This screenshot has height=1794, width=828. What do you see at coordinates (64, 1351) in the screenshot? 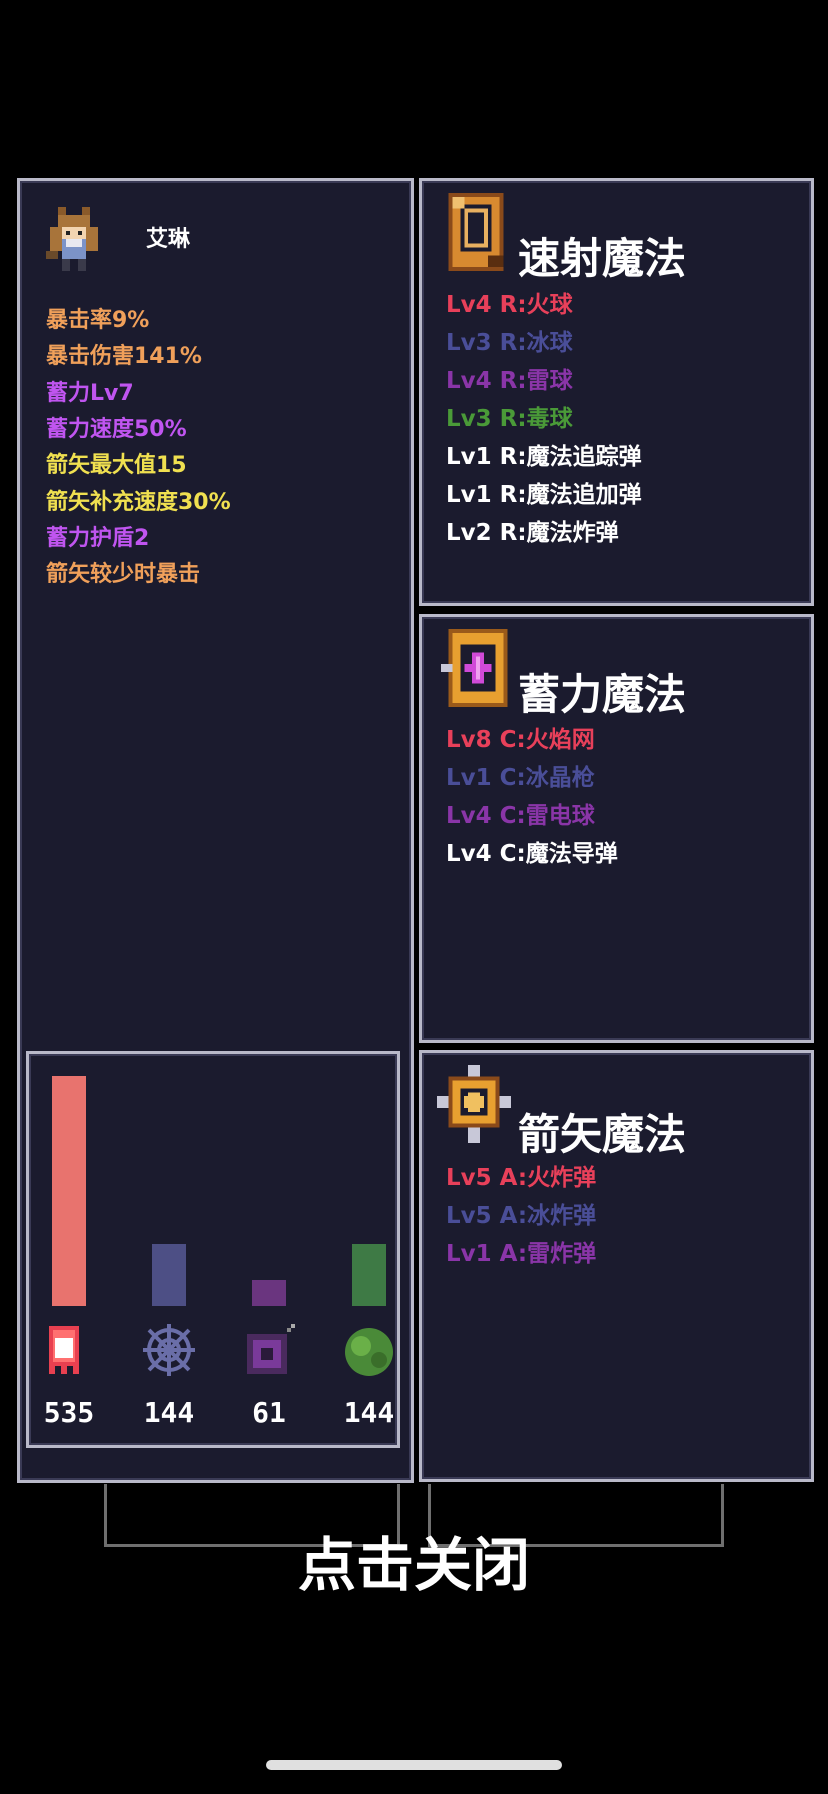
I see `fire-ghost-icon` at bounding box center [64, 1351].